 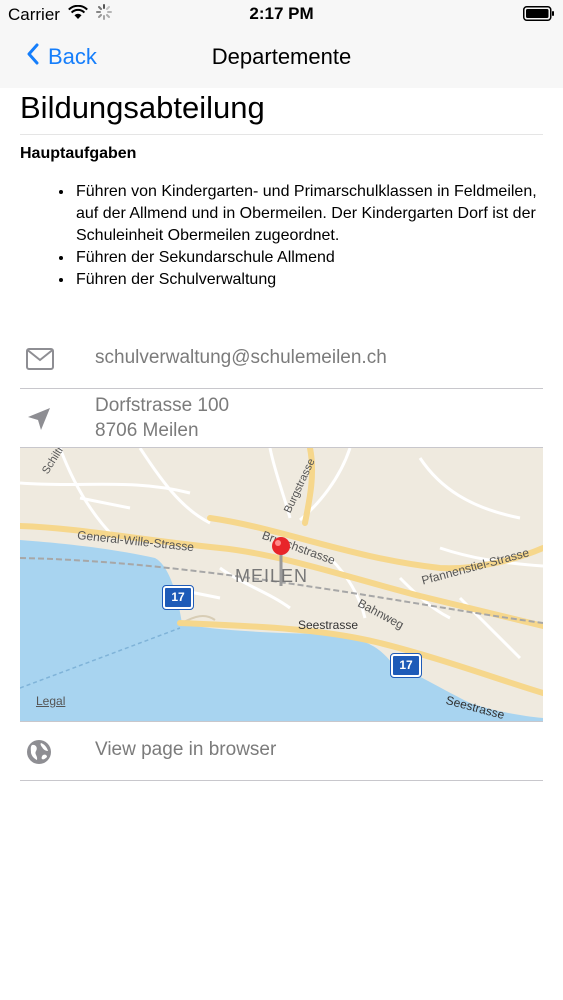 I want to click on status-time: 2:17 PM, so click(x=281, y=13).